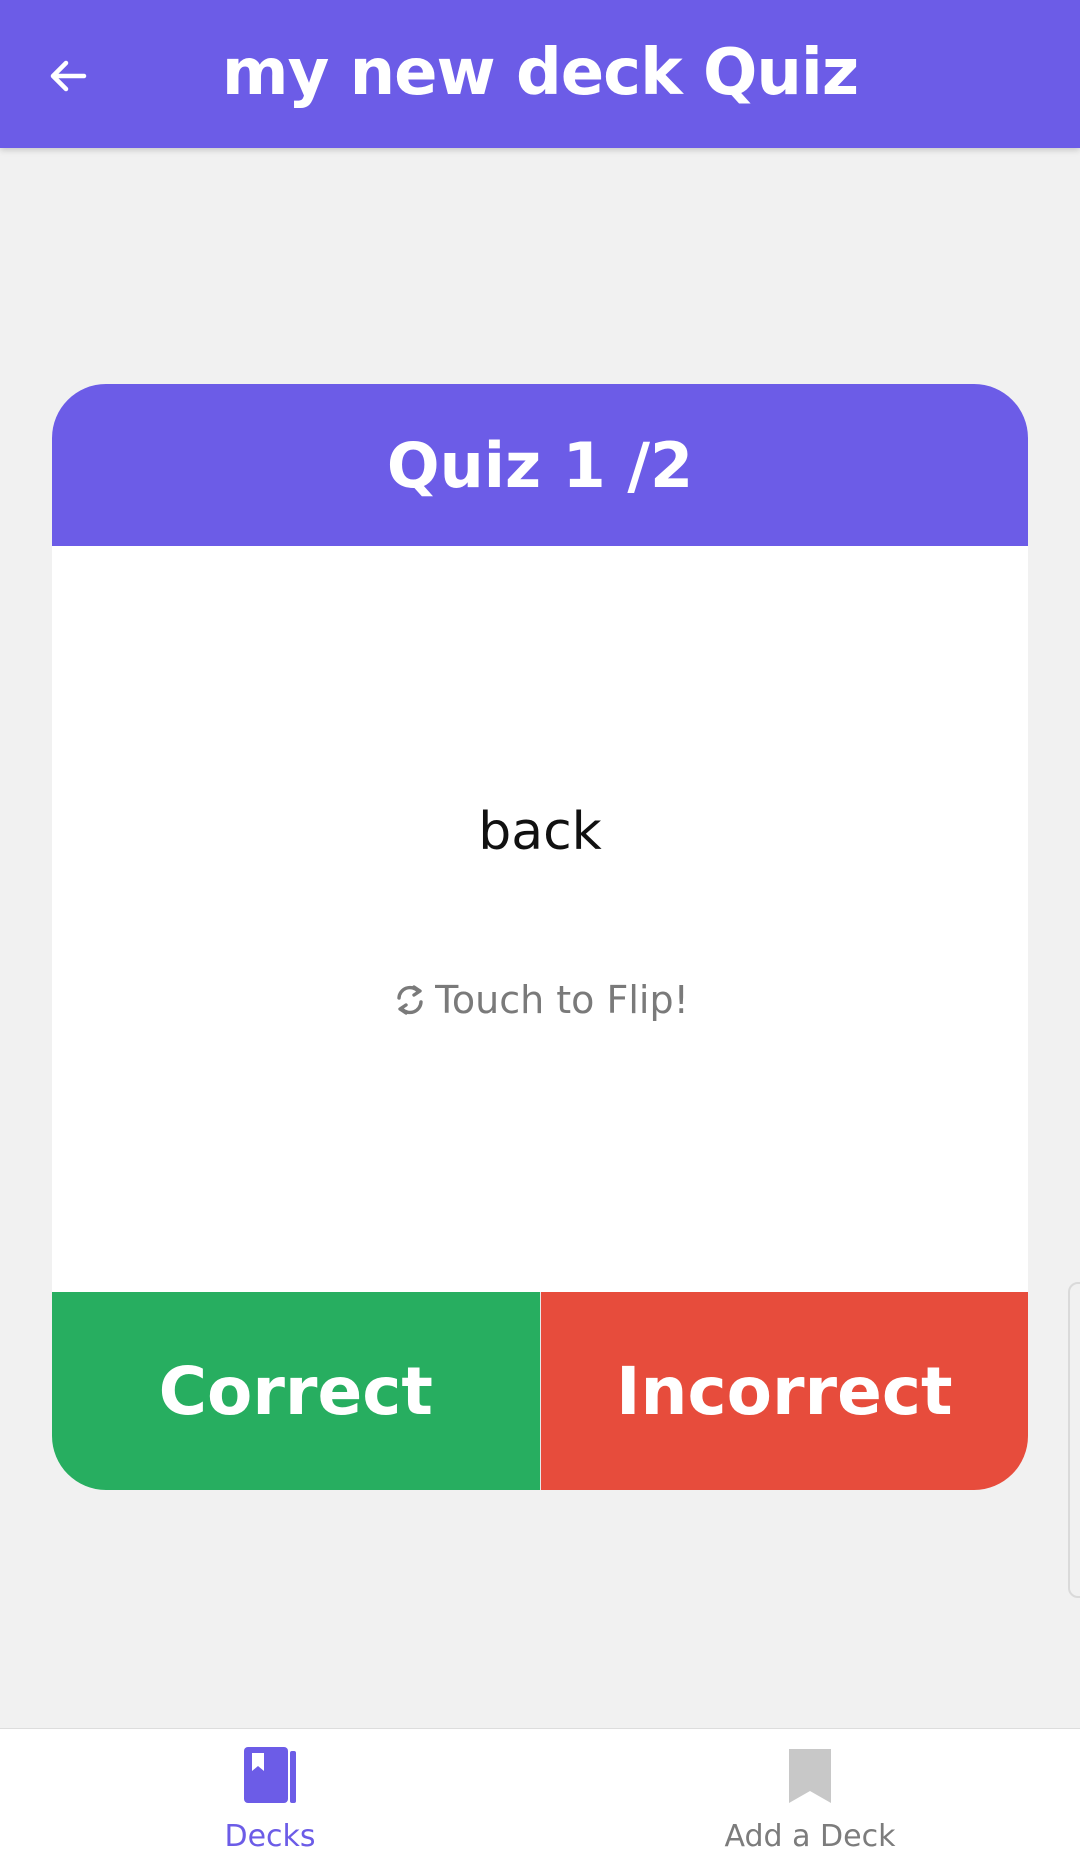 The height and width of the screenshot is (1858, 1080). Describe the element at coordinates (784, 1391) in the screenshot. I see `incorrect-button: Incorrect` at that location.